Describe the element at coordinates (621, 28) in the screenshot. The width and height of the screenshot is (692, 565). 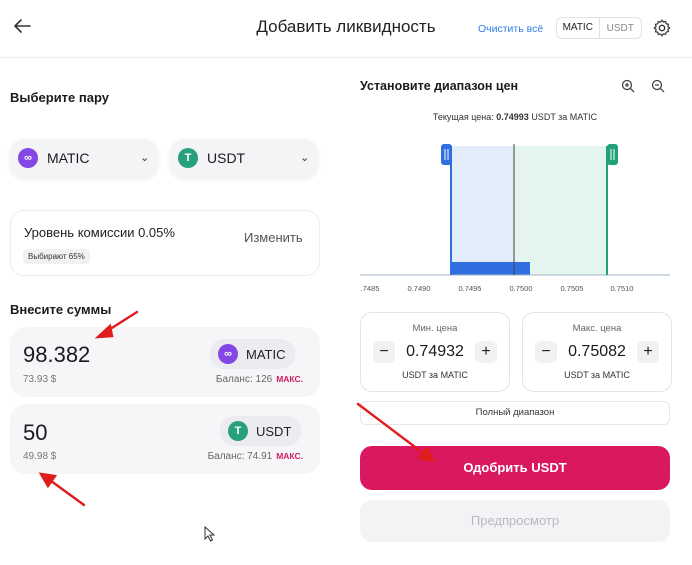
I see `toggle-usdt: USDT` at that location.